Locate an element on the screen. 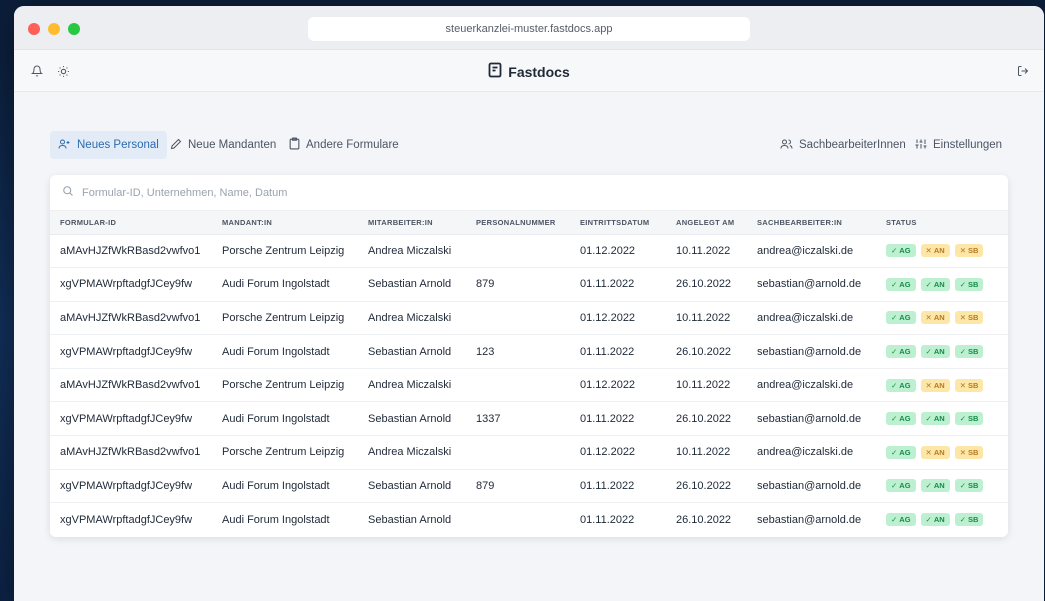 Image resolution: width=1045 pixels, height=601 pixels. personalnummer-cell is located at coordinates (518, 385).